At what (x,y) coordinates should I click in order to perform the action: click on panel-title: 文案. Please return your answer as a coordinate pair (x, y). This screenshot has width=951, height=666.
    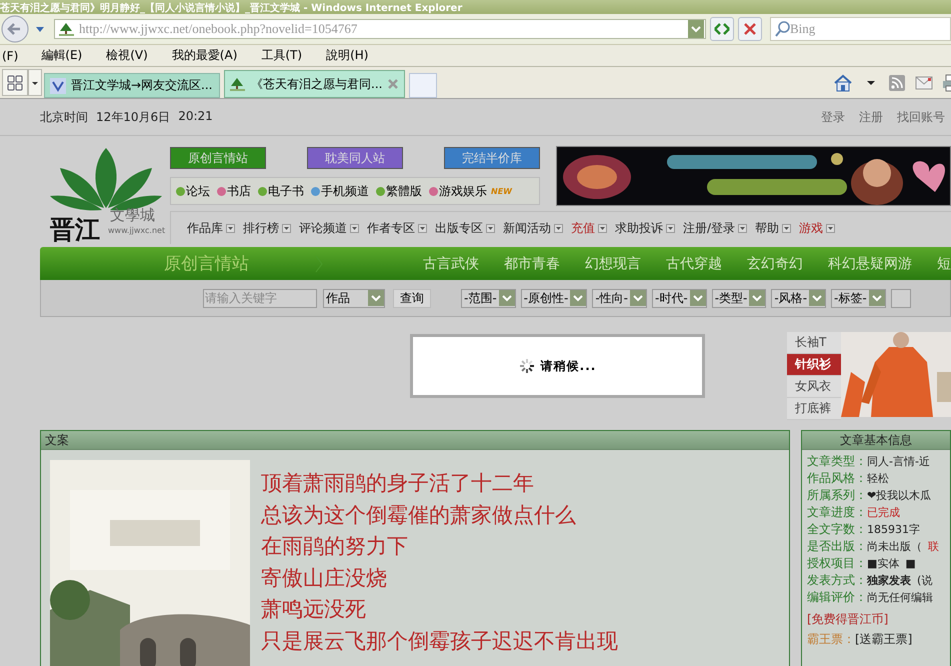
    Looking at the image, I should click on (415, 440).